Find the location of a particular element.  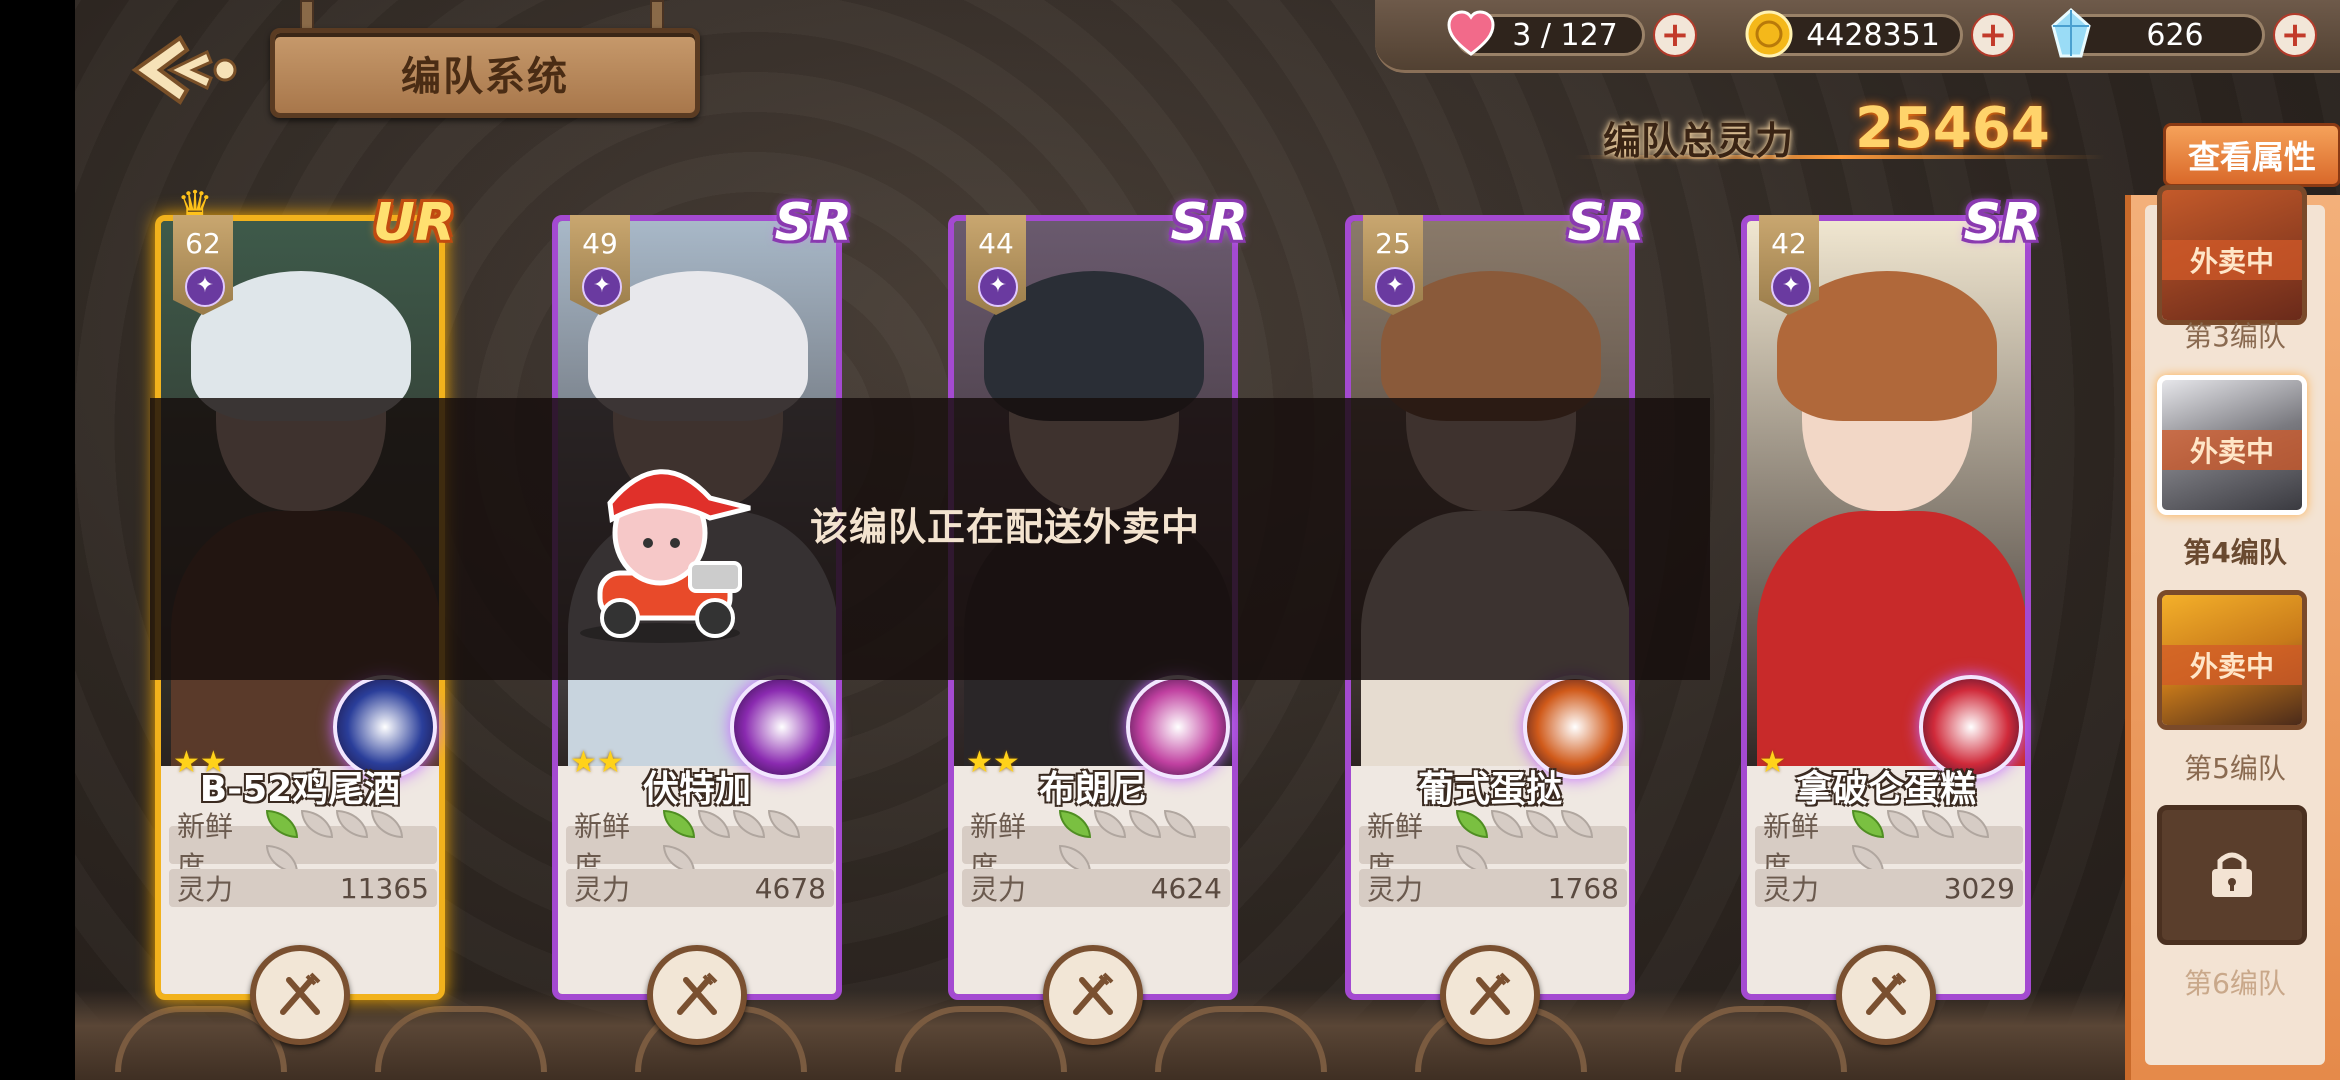

team-4-button: 外卖中 is located at coordinates (2232, 445).